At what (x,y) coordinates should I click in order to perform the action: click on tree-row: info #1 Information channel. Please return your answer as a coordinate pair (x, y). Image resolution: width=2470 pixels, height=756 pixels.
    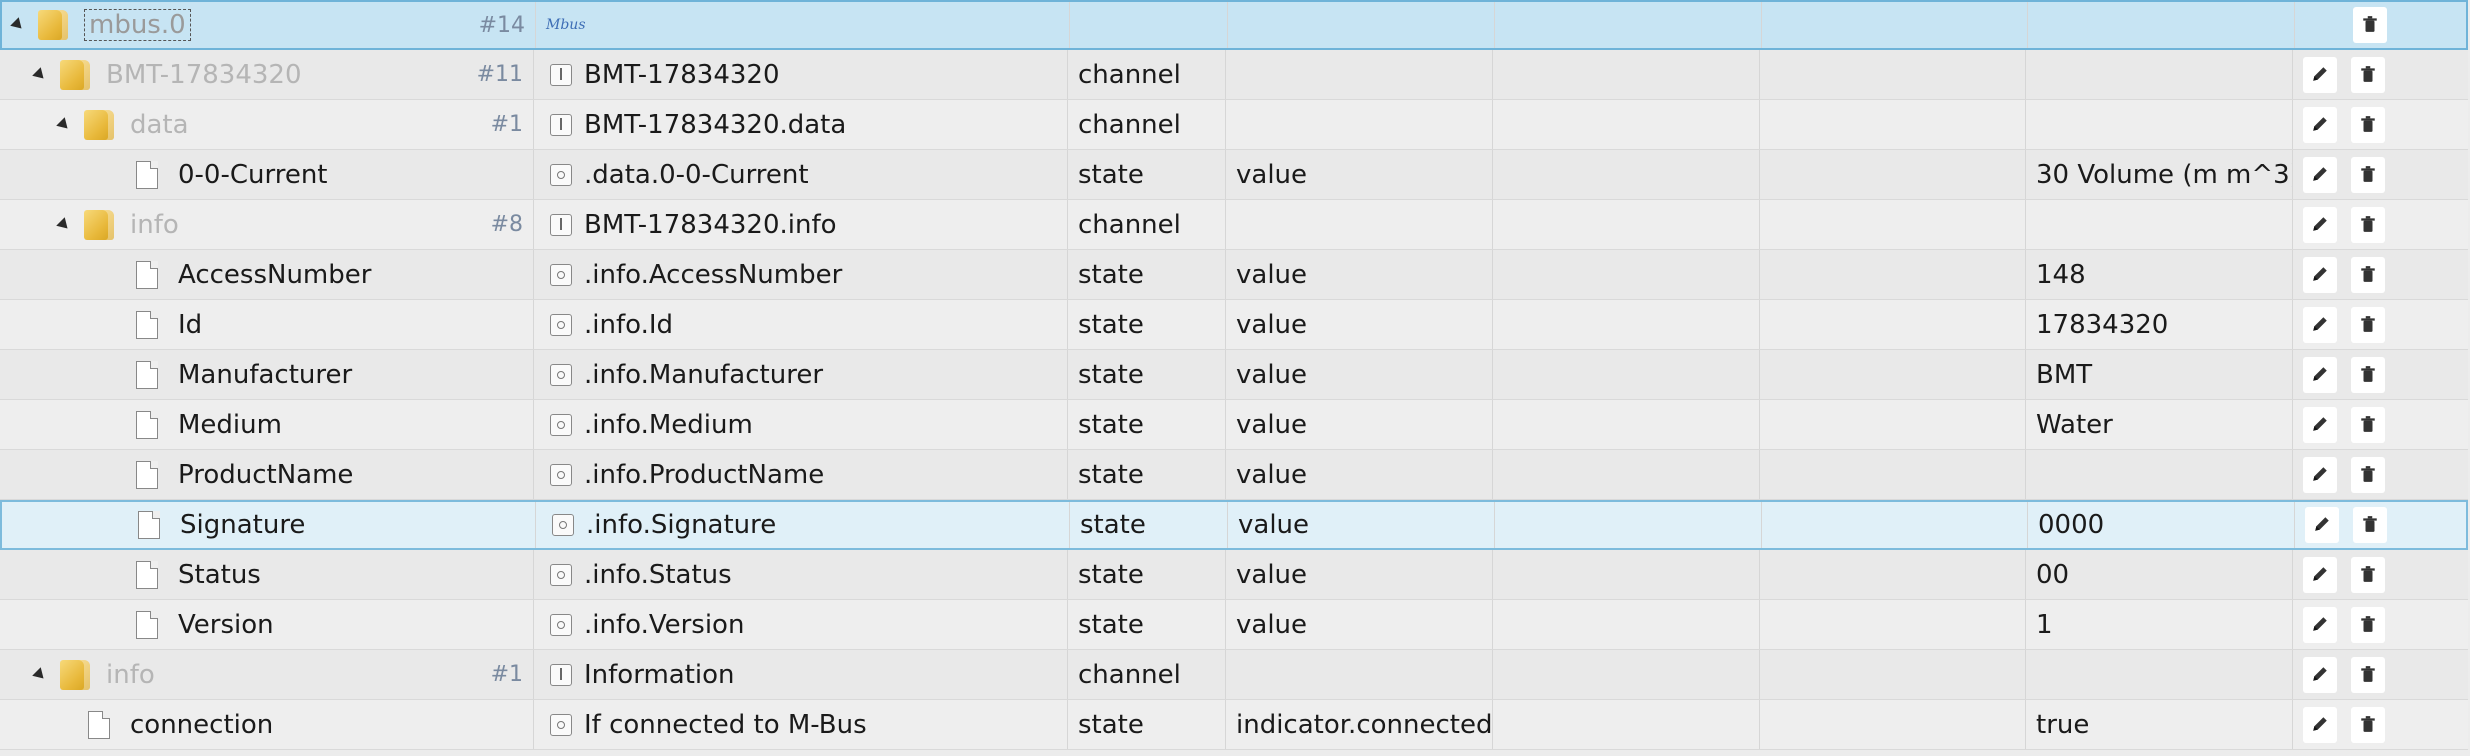
    Looking at the image, I should click on (1234, 675).